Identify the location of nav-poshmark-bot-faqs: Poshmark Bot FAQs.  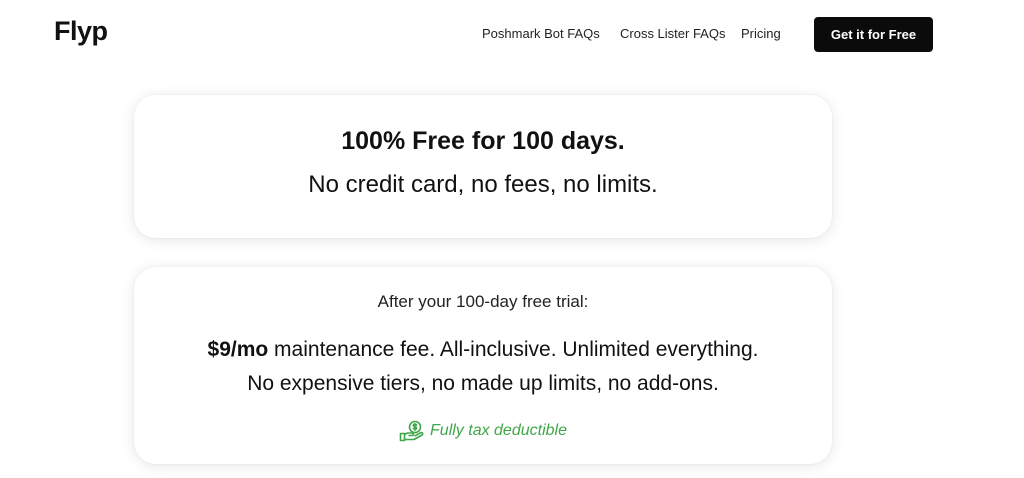
(541, 33).